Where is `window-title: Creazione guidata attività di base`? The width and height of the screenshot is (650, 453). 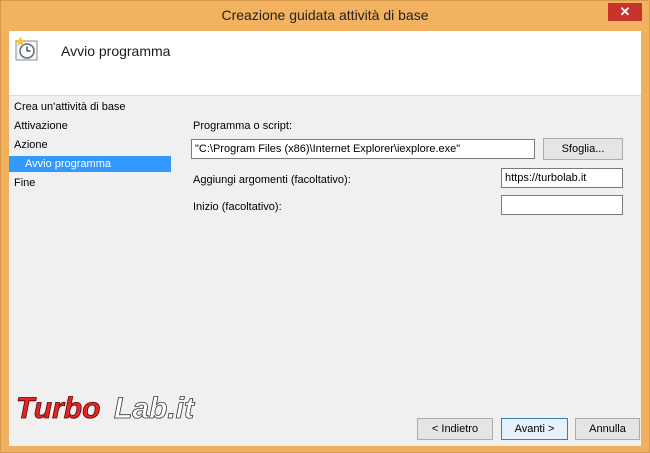
window-title: Creazione guidata attività di base is located at coordinates (325, 15).